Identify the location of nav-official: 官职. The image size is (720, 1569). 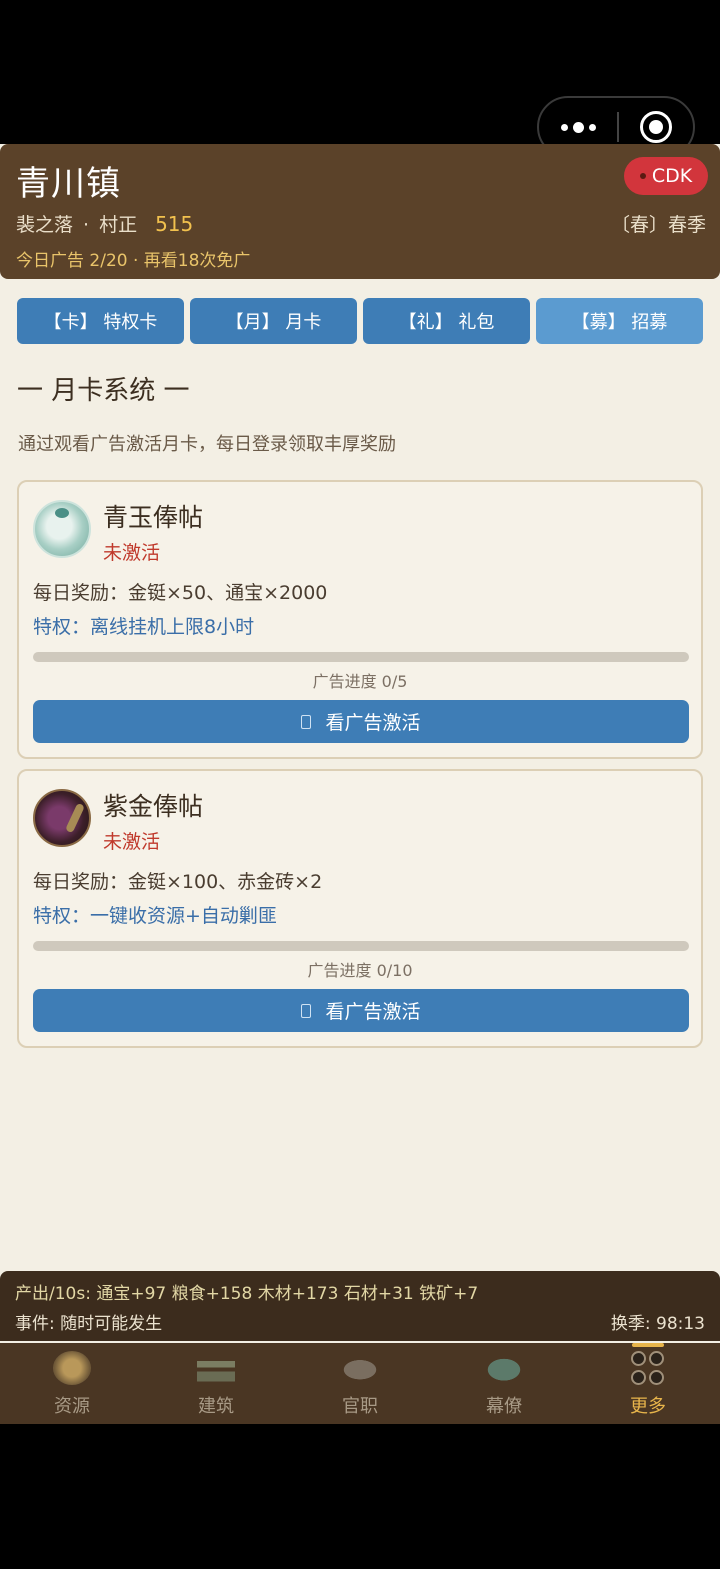
(360, 1383).